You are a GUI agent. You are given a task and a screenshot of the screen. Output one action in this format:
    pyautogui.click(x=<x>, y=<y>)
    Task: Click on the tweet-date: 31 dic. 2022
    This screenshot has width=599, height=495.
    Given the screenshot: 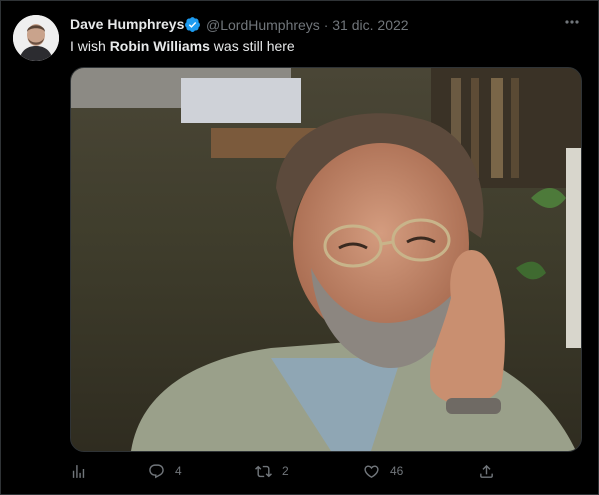 What is the action you would take?
    pyautogui.click(x=370, y=25)
    